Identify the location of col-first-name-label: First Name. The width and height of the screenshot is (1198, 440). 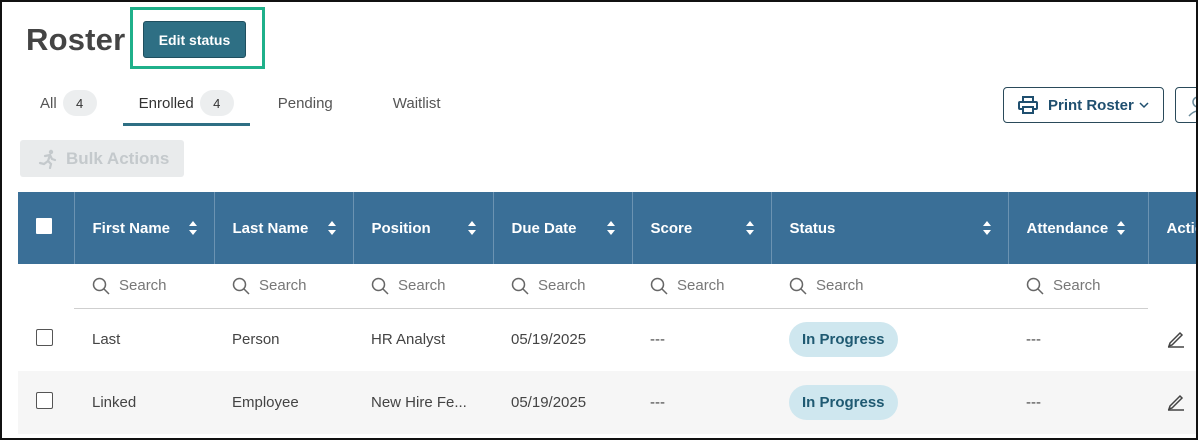
(131, 228).